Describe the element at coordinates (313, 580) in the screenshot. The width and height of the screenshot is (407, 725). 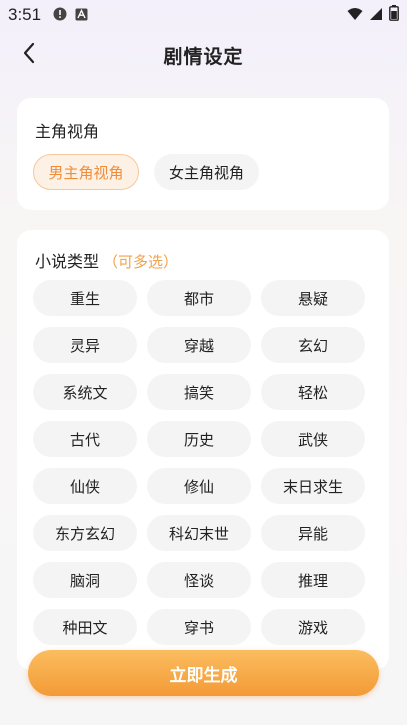
I see `genre-chip: 推理` at that location.